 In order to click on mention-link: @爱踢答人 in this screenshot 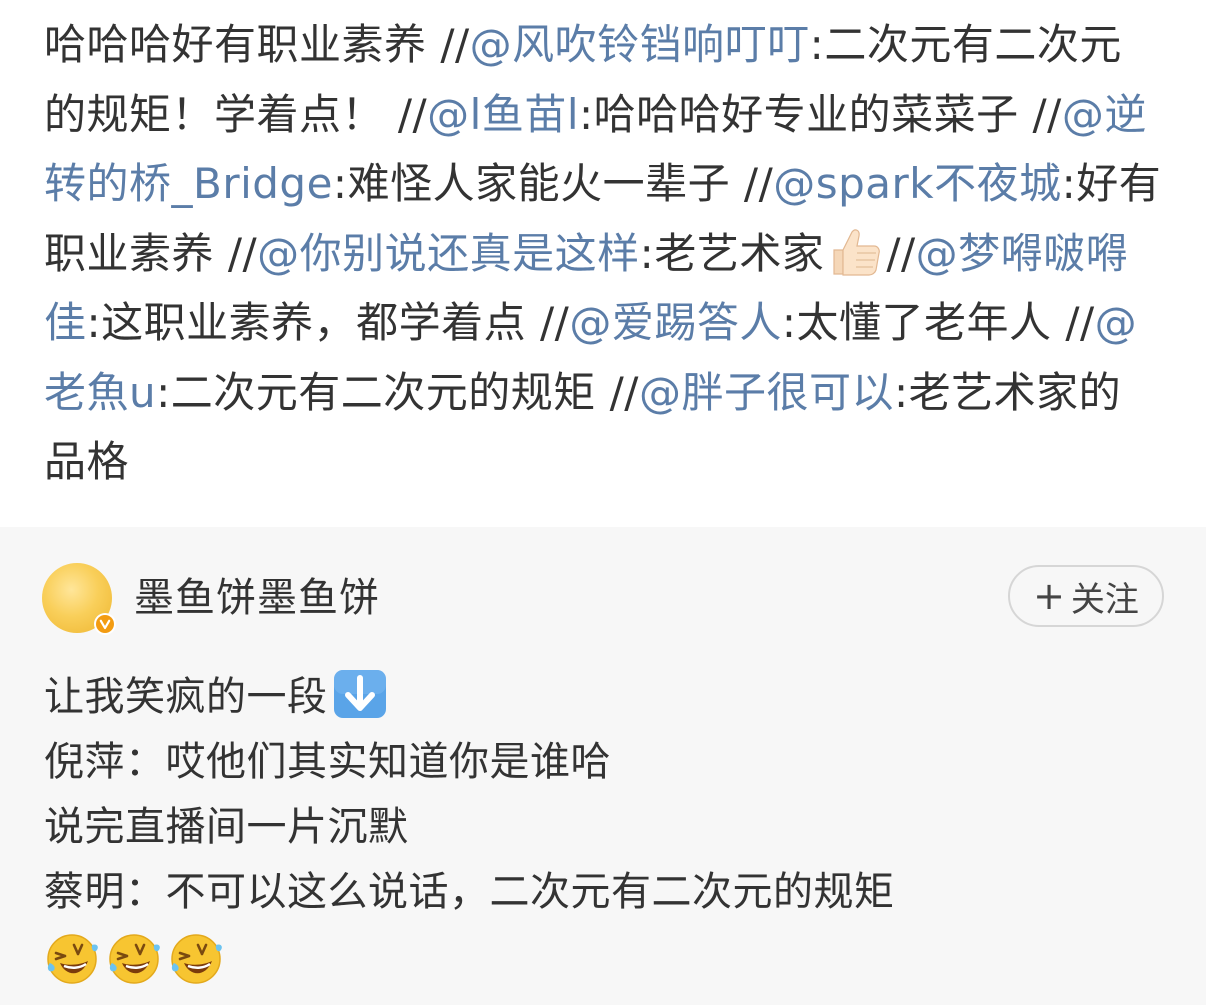, I will do `click(675, 322)`.